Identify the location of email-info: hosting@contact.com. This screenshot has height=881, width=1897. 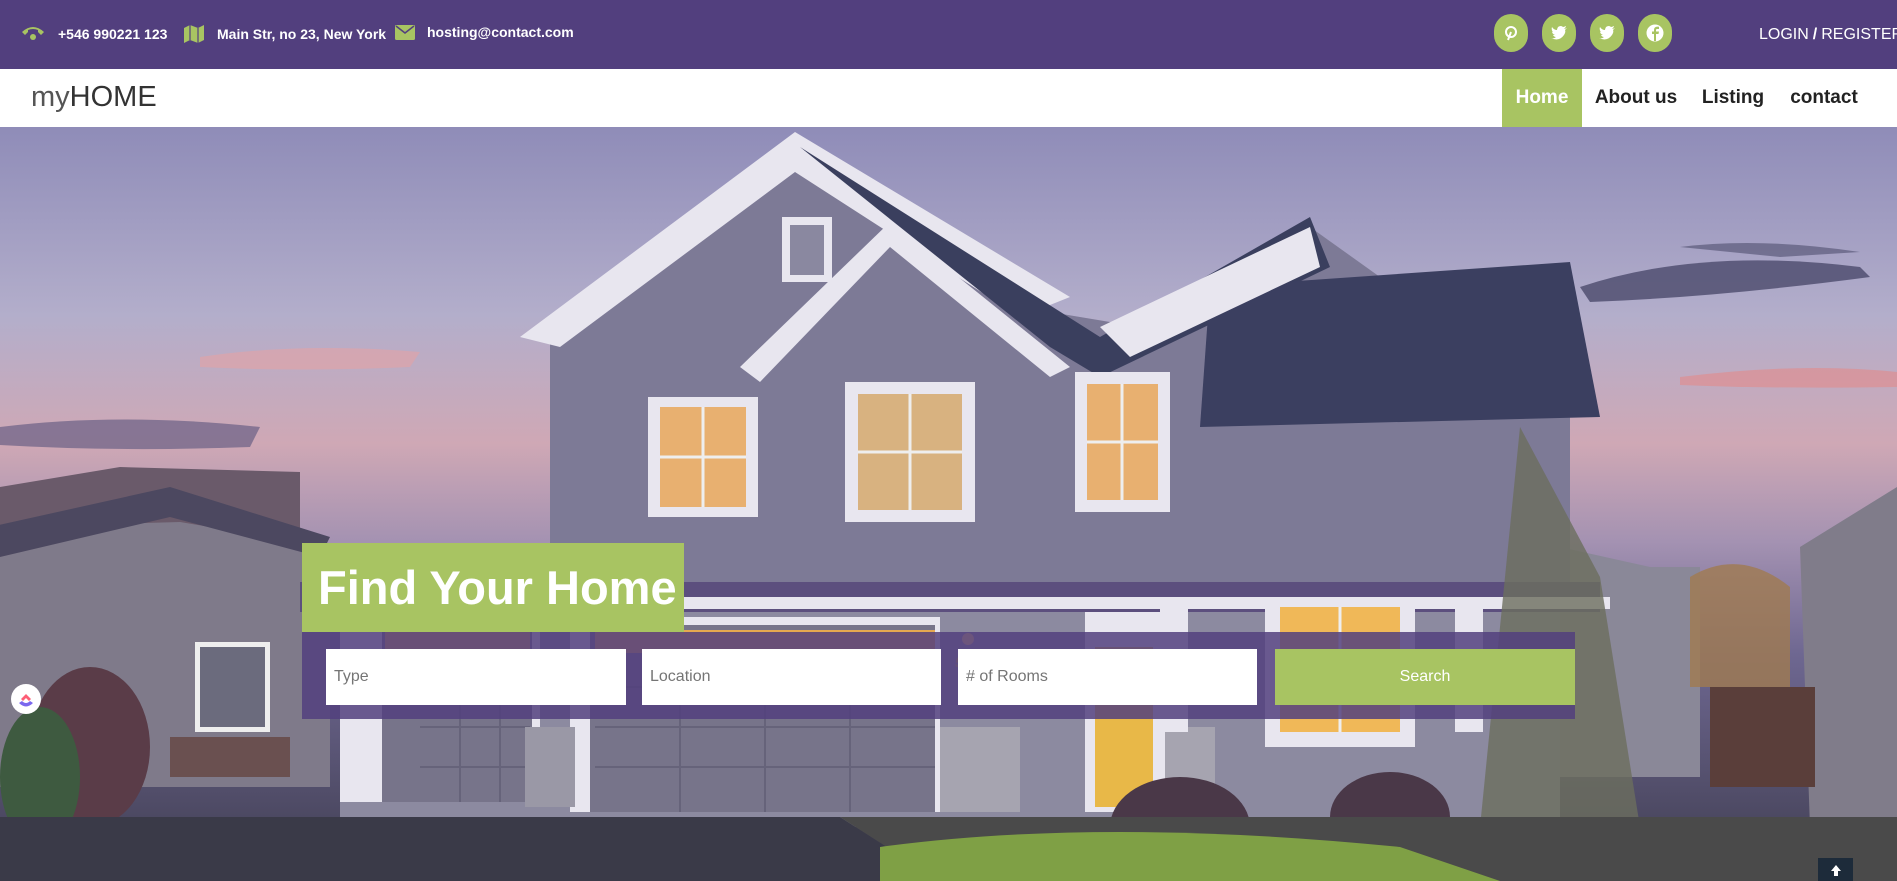
(484, 32).